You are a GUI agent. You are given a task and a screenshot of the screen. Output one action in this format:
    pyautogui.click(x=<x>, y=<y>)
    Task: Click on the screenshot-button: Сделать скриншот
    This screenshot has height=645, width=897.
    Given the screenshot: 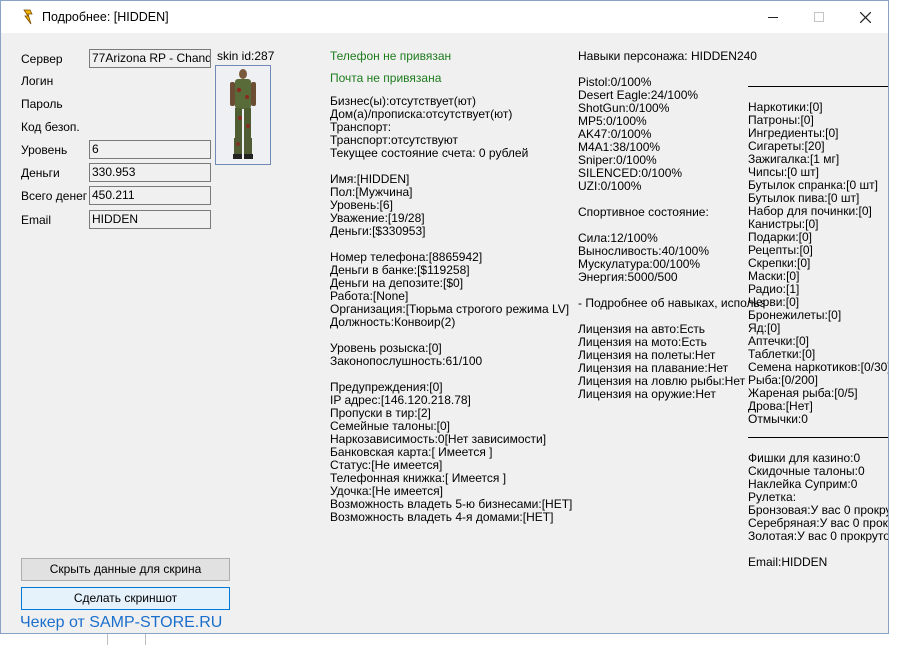 What is the action you would take?
    pyautogui.click(x=125, y=598)
    